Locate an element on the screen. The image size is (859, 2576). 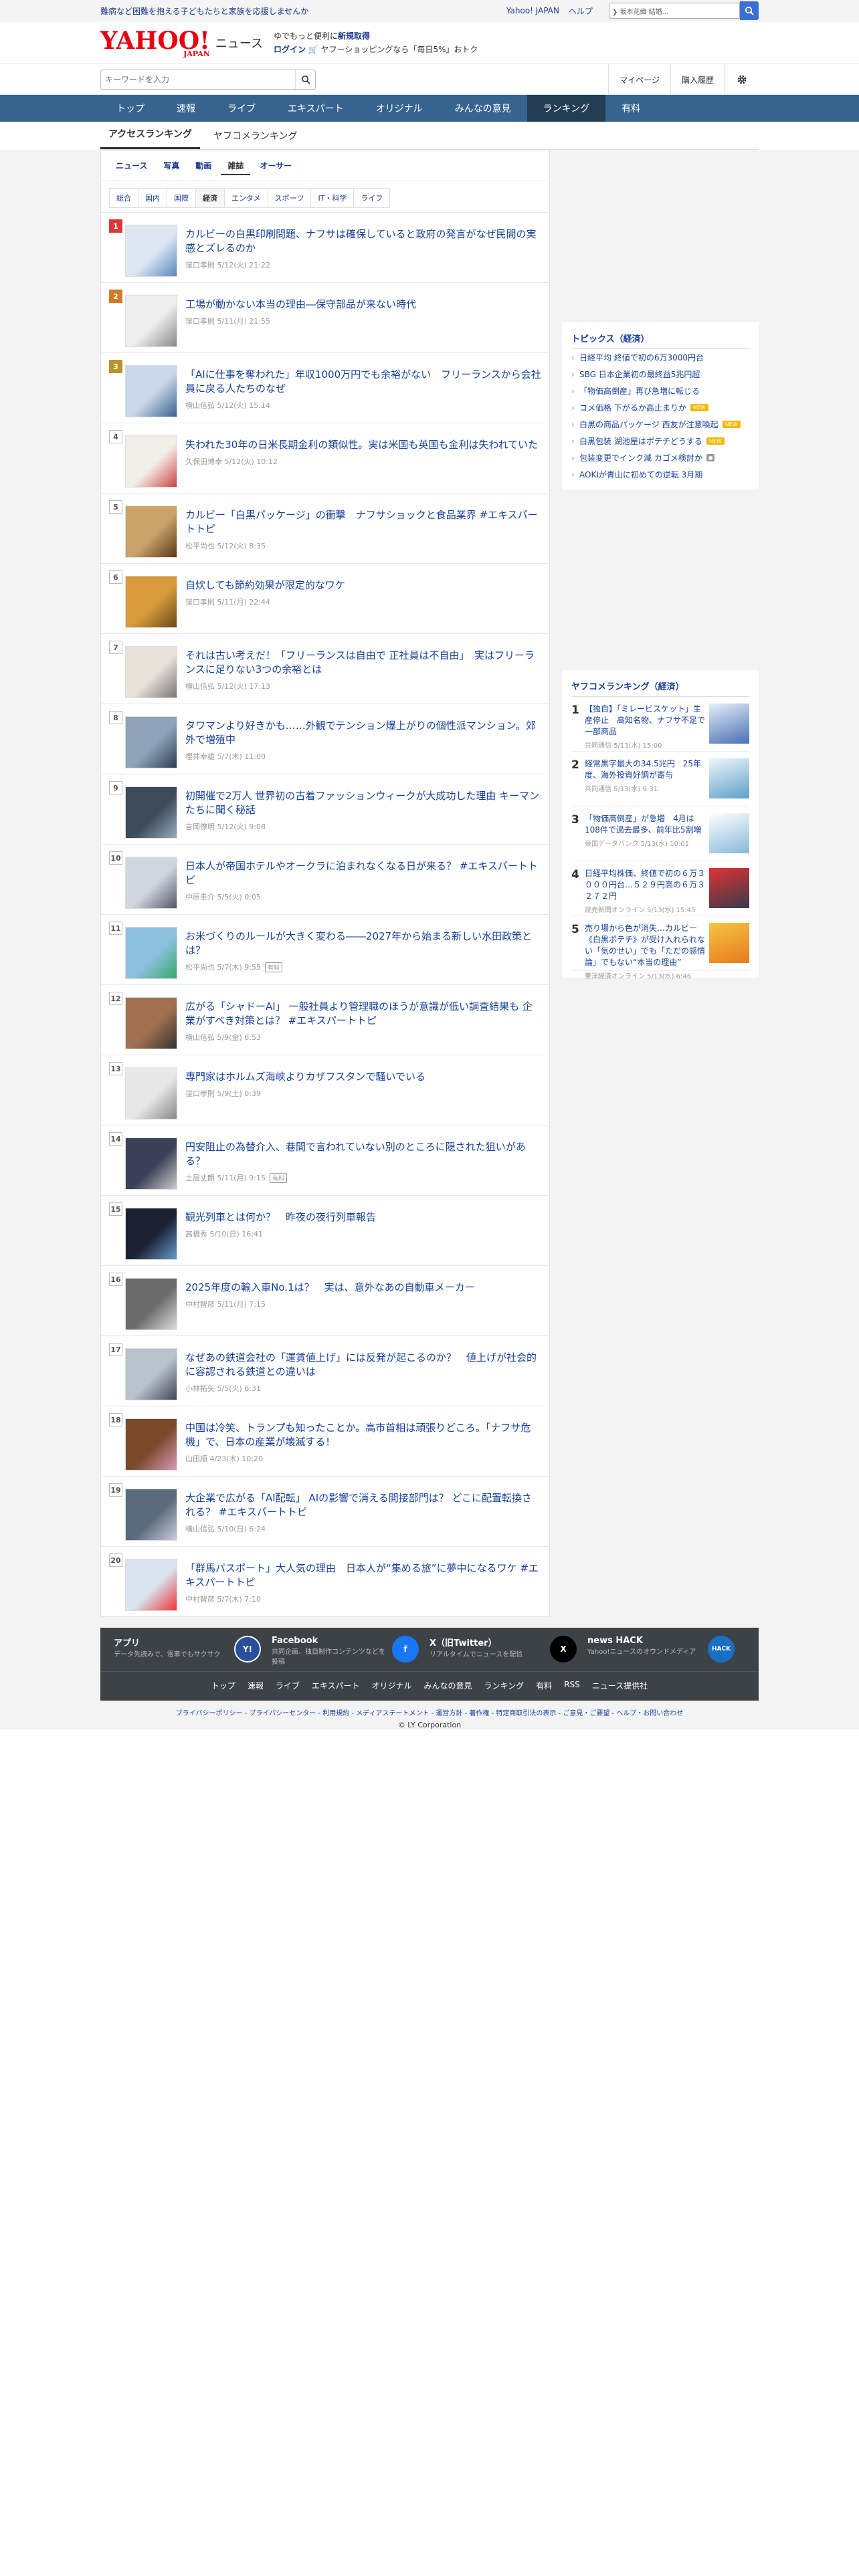
comment-ranking-title: 「物価高倒産」が急増 4月は108件で過去最多、前年比5割増 is located at coordinates (645, 825).